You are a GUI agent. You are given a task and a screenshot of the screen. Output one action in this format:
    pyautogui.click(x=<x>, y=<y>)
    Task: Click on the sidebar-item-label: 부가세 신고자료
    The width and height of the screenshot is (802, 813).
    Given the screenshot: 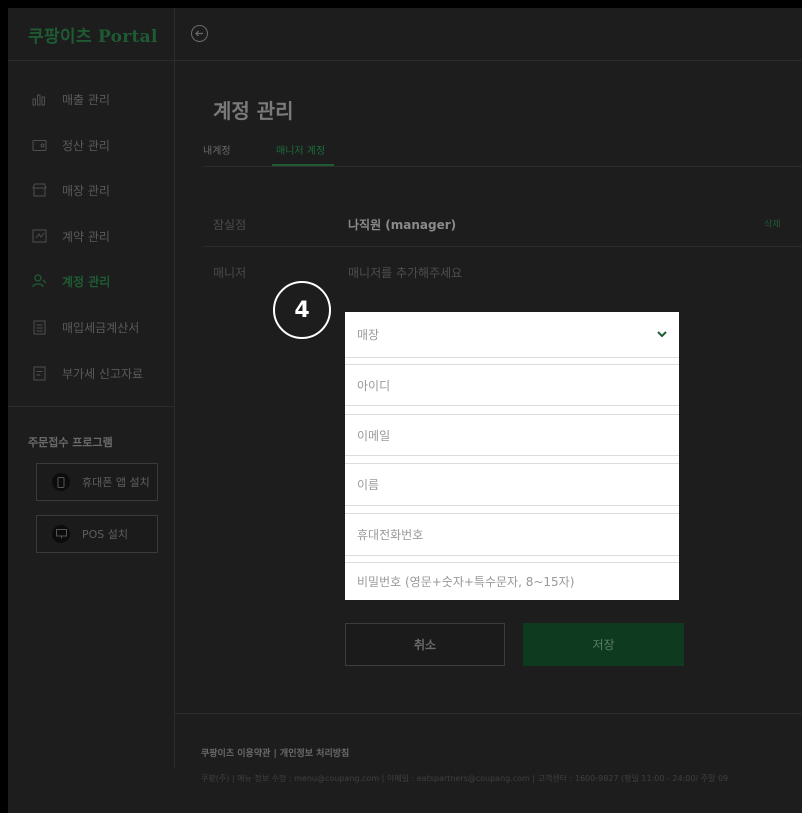 What is the action you would take?
    pyautogui.click(x=103, y=373)
    